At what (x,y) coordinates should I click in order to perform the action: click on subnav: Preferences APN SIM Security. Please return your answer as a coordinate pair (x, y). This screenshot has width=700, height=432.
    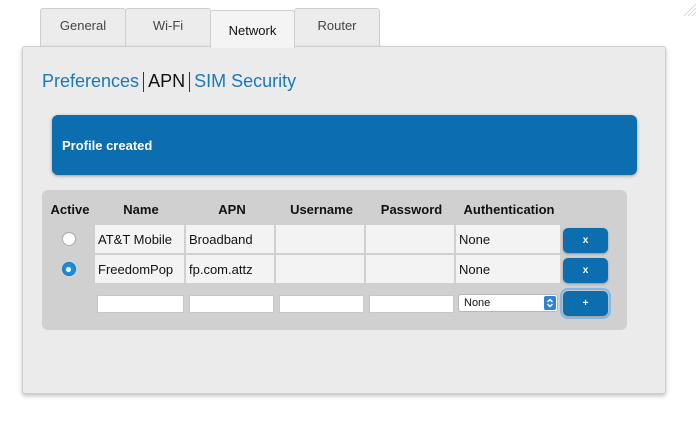
    Looking at the image, I should click on (169, 81).